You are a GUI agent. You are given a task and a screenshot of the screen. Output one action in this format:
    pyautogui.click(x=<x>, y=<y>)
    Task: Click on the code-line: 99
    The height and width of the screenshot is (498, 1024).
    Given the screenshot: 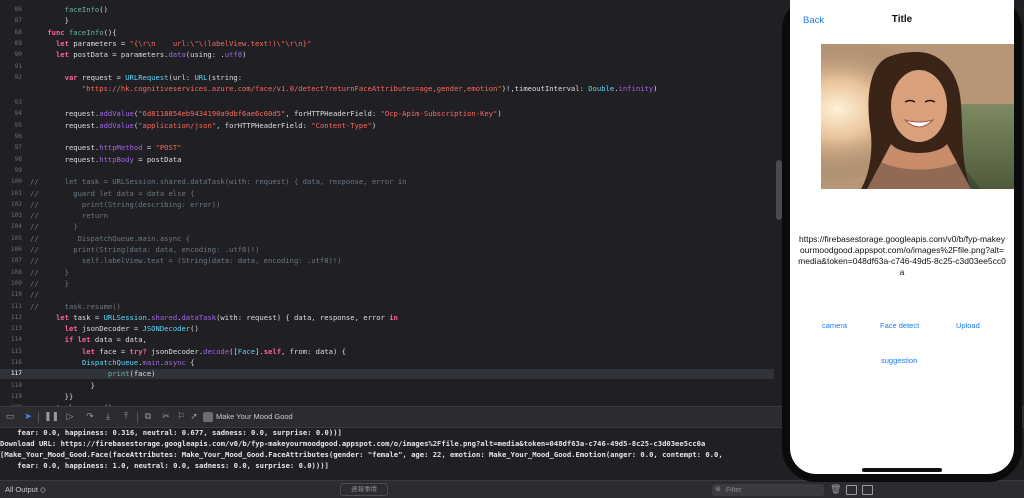 What is the action you would take?
    pyautogui.click(x=395, y=171)
    